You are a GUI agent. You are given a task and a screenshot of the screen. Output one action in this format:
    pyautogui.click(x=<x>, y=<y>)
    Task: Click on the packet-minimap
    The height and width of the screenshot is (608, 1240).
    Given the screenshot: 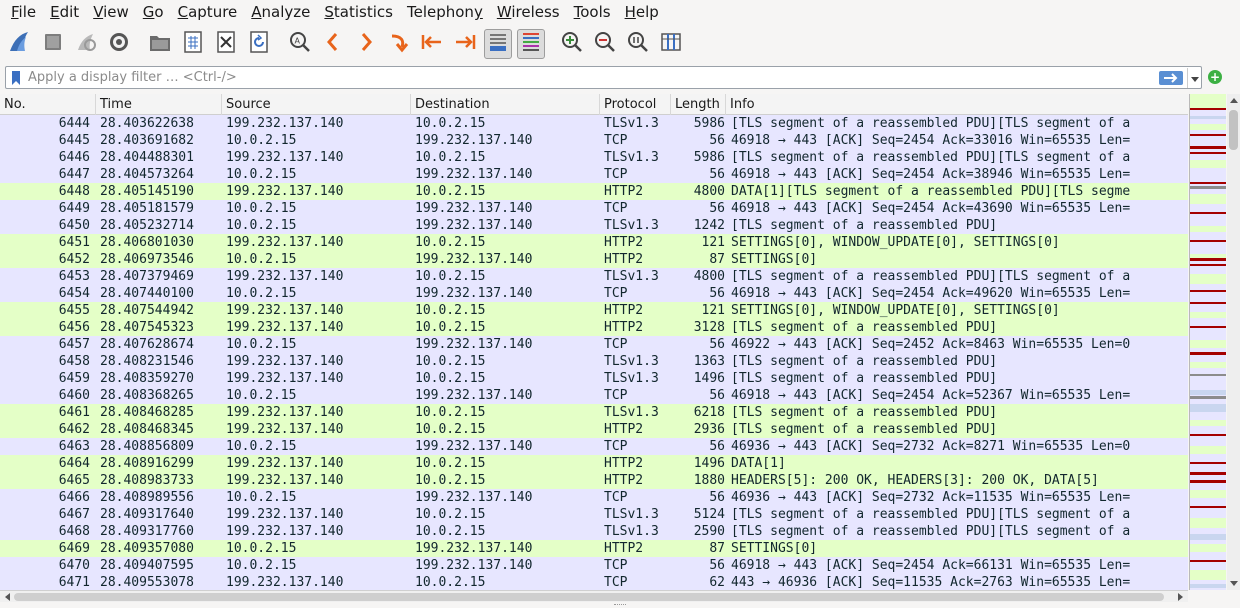 What is the action you would take?
    pyautogui.click(x=1207, y=342)
    